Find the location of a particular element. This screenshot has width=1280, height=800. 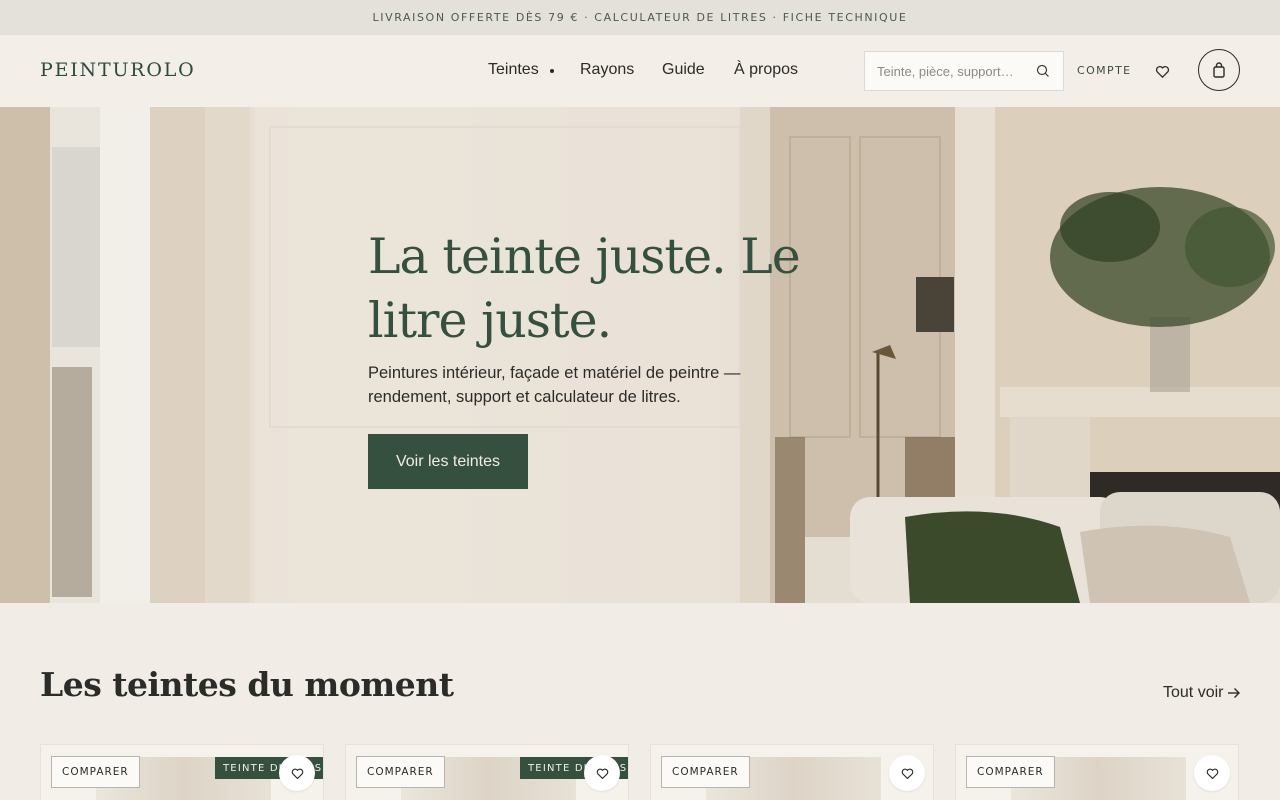

see-all-label: Tout voir is located at coordinates (1193, 692).